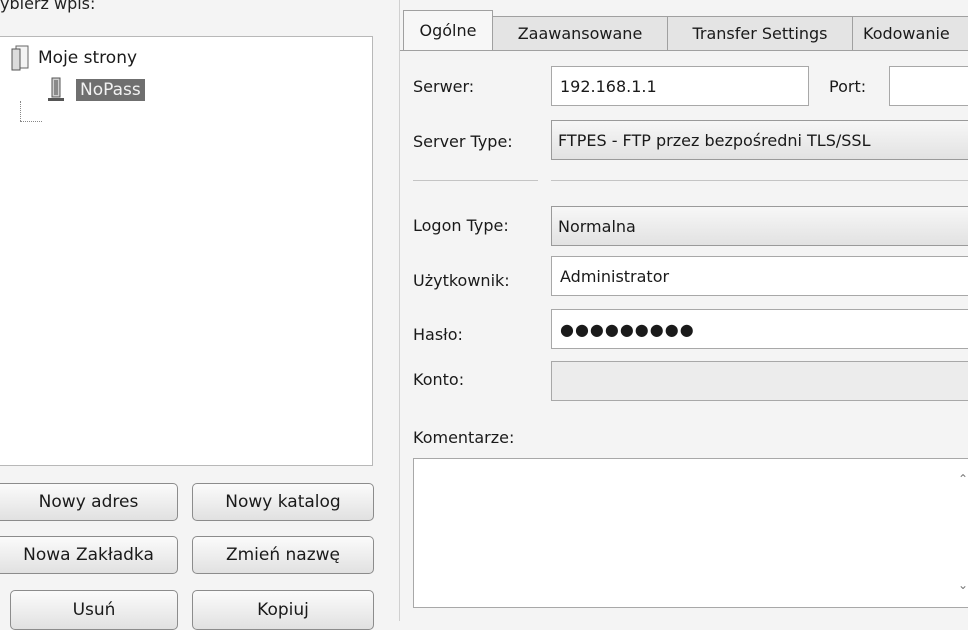 The width and height of the screenshot is (968, 630). Describe the element at coordinates (680, 86) in the screenshot. I see `host-input: 192.168.1.1` at that location.